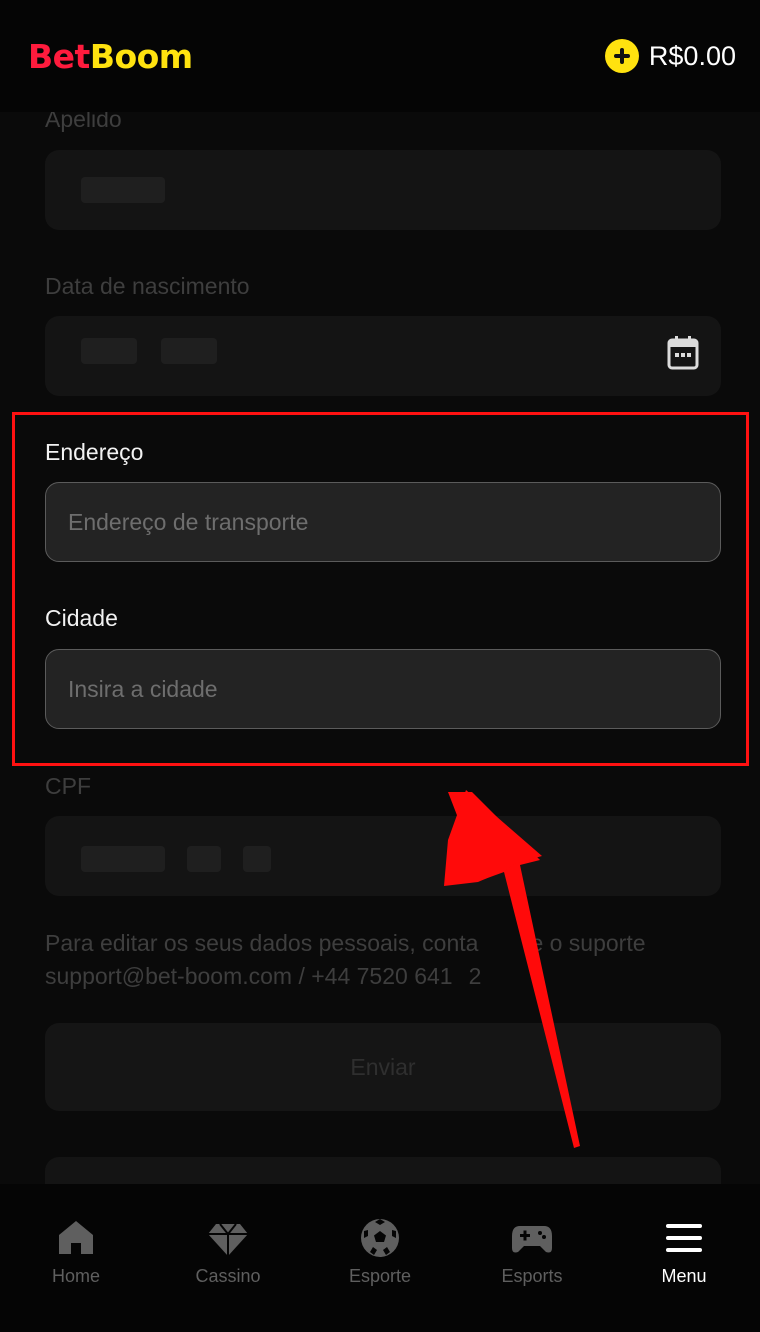 This screenshot has height=1332, width=760. I want to click on nav-home: Home, so click(76, 1258).